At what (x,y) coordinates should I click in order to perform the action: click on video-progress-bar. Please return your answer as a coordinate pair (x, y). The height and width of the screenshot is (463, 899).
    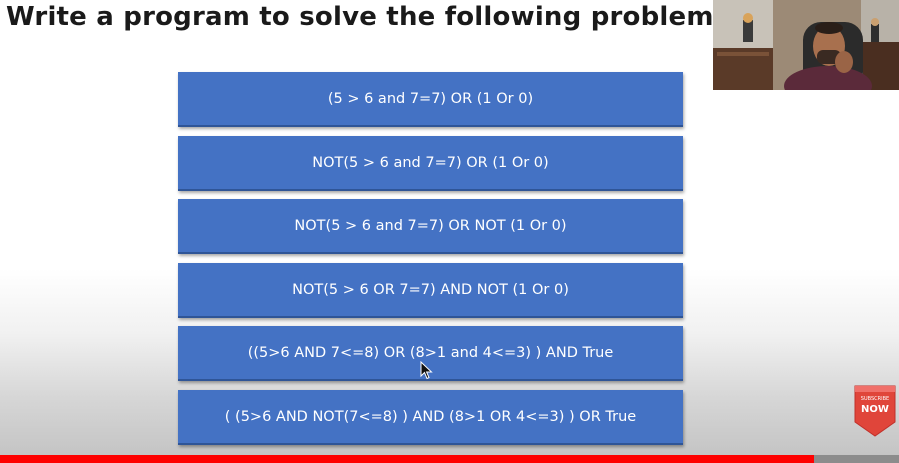
    Looking at the image, I should click on (449, 459).